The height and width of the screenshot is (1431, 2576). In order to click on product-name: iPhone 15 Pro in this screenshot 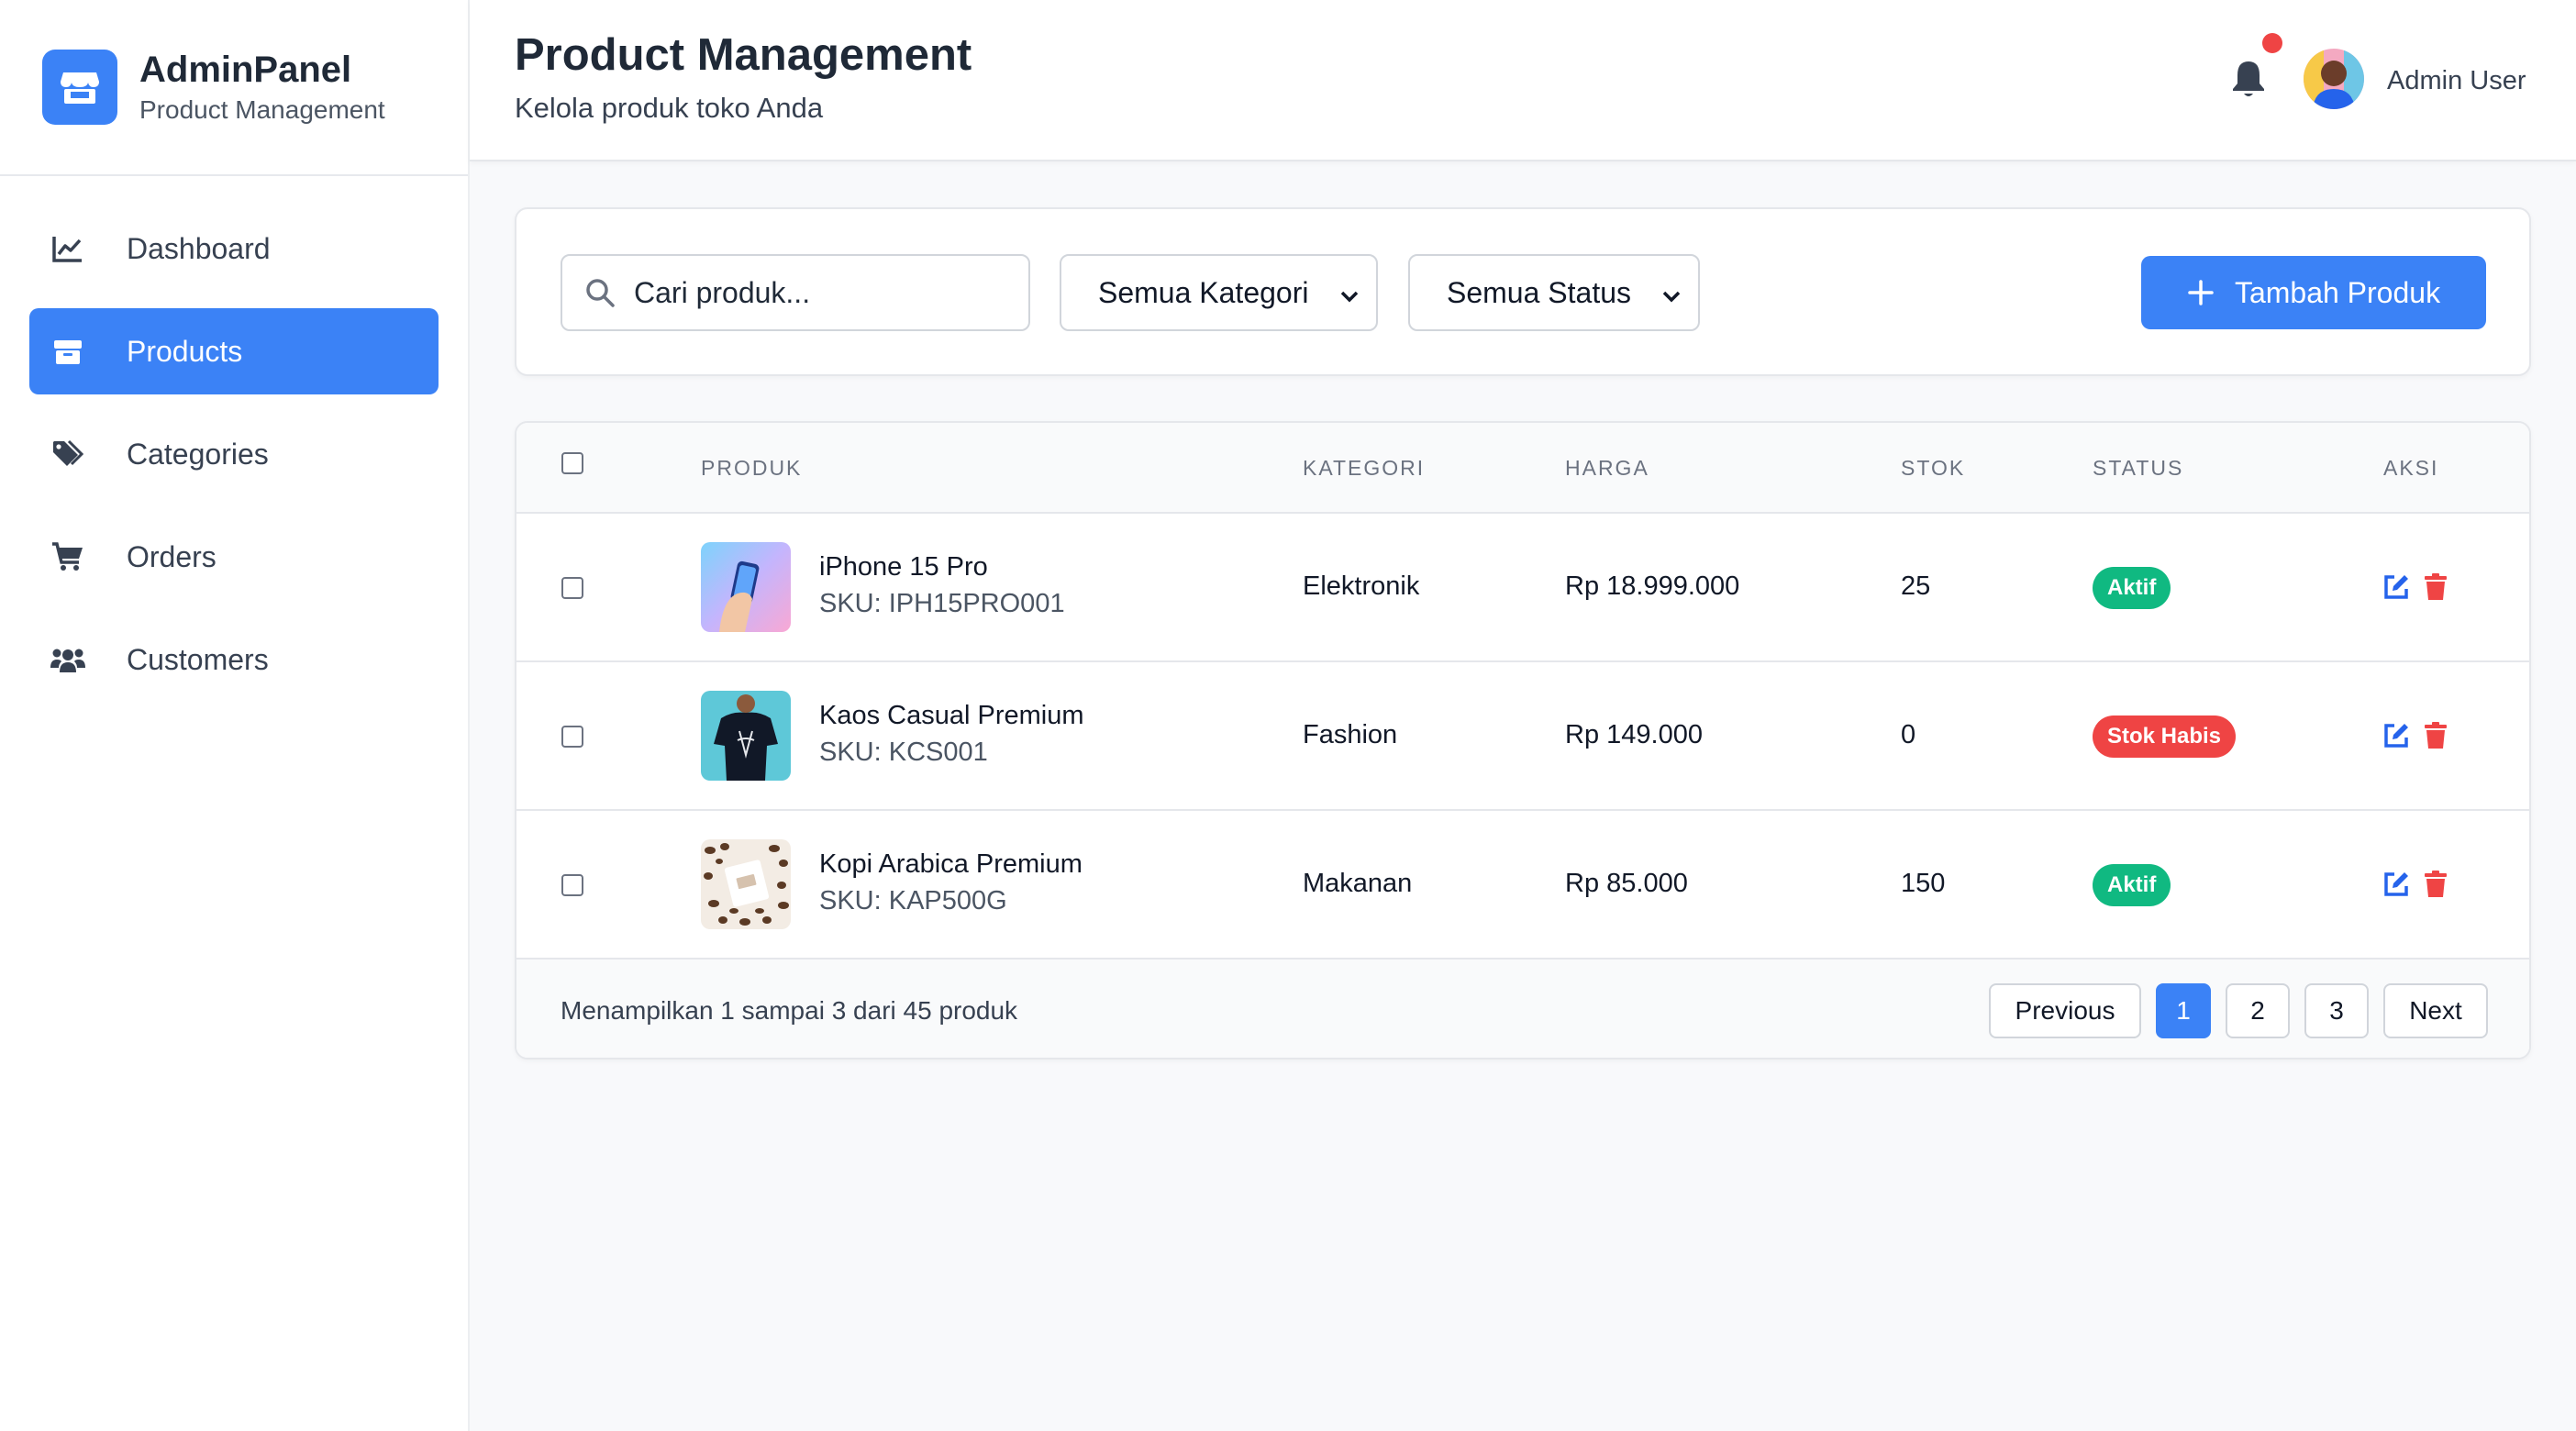, I will do `click(903, 567)`.